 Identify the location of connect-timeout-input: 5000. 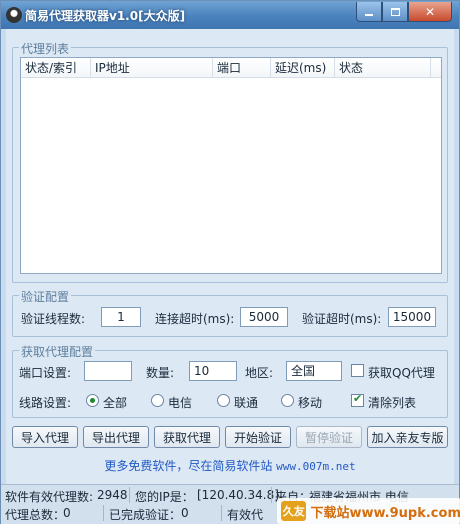
(264, 317).